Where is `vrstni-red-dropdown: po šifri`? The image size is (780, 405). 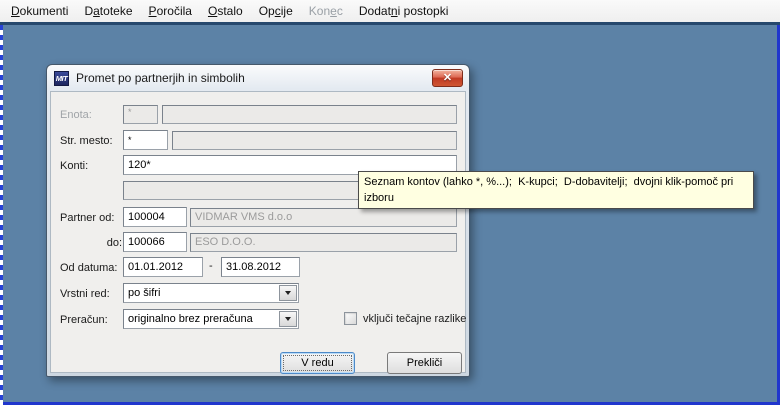 vrstni-red-dropdown: po šifri is located at coordinates (211, 293).